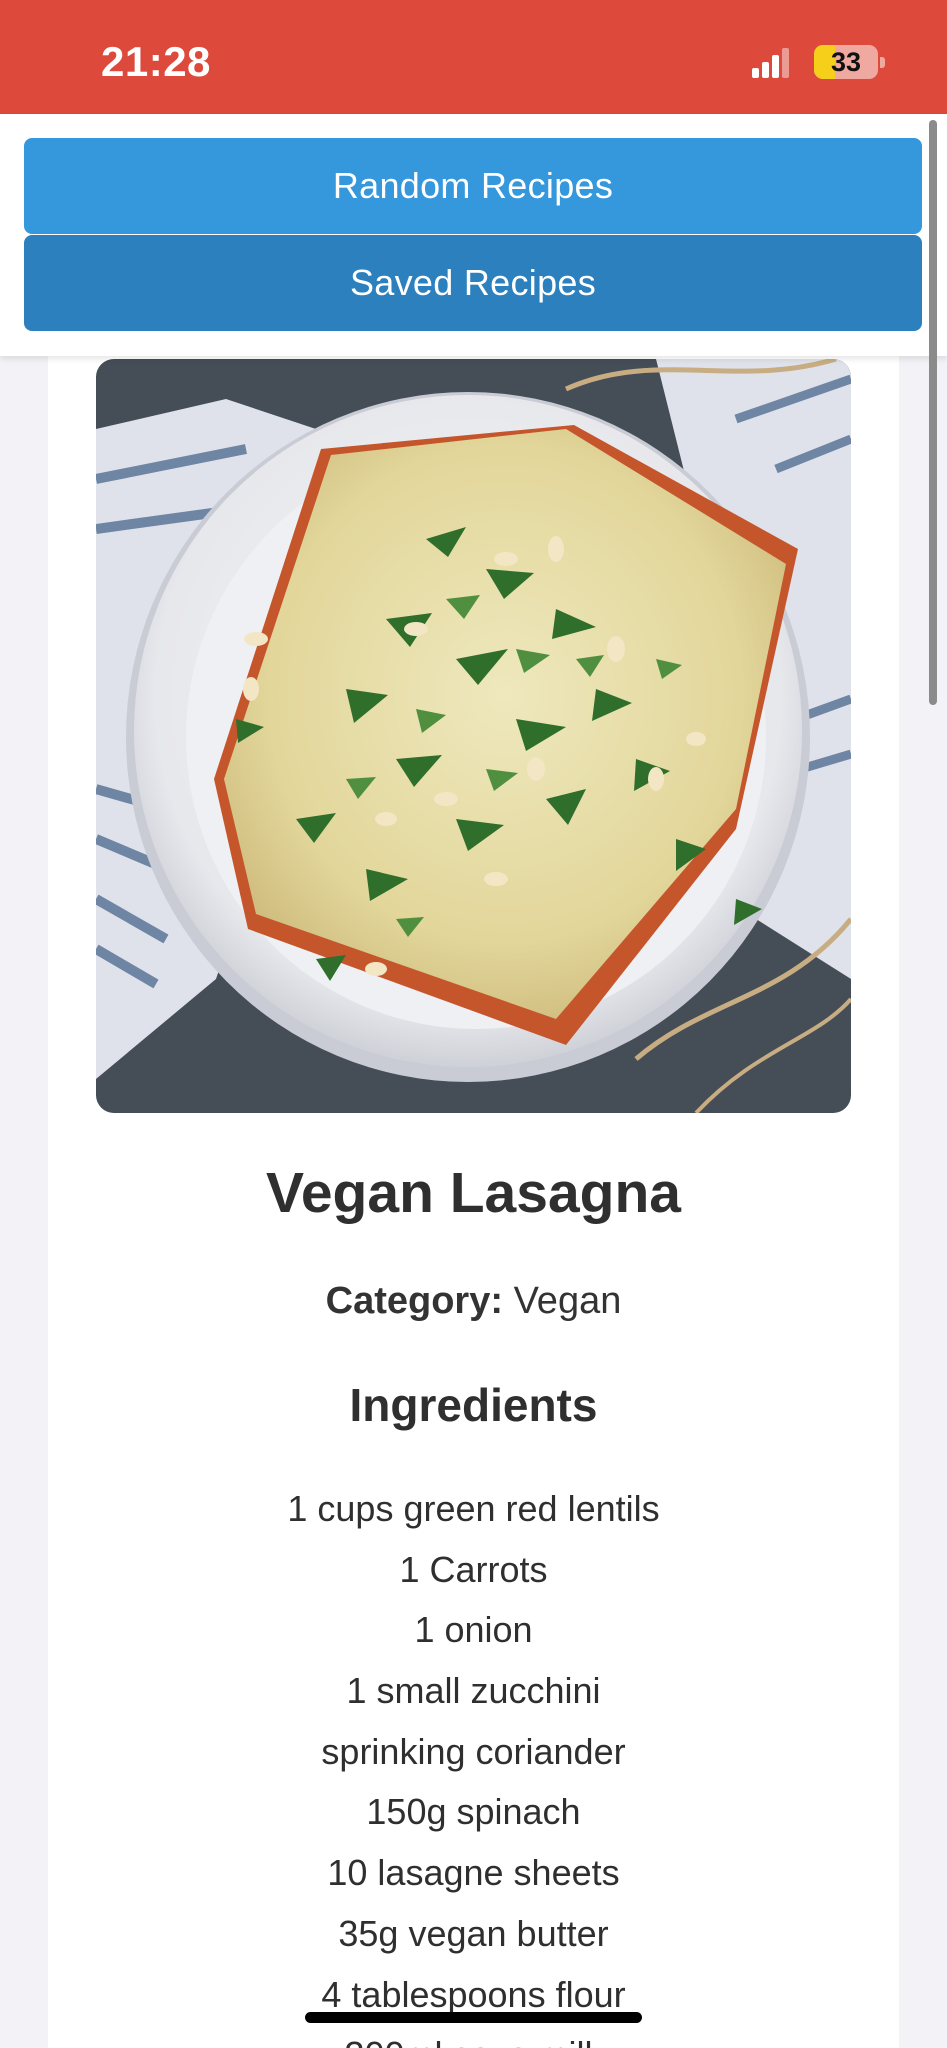  What do you see at coordinates (473, 1405) in the screenshot?
I see `ingredients-heading: Ingredients` at bounding box center [473, 1405].